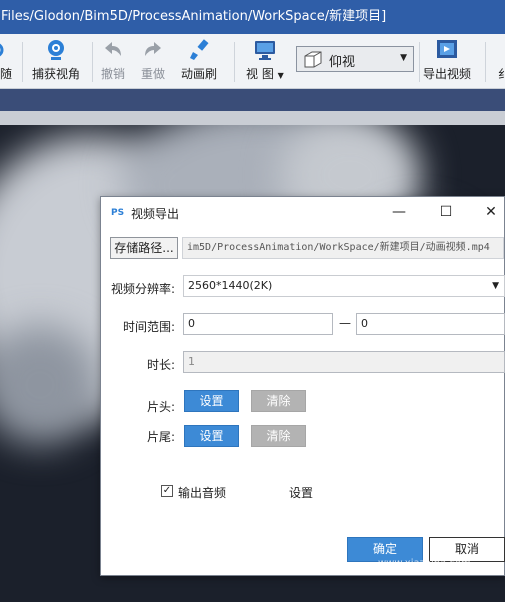 The height and width of the screenshot is (602, 505). What do you see at coordinates (118, 213) in the screenshot?
I see `app-logo-icon: PS` at bounding box center [118, 213].